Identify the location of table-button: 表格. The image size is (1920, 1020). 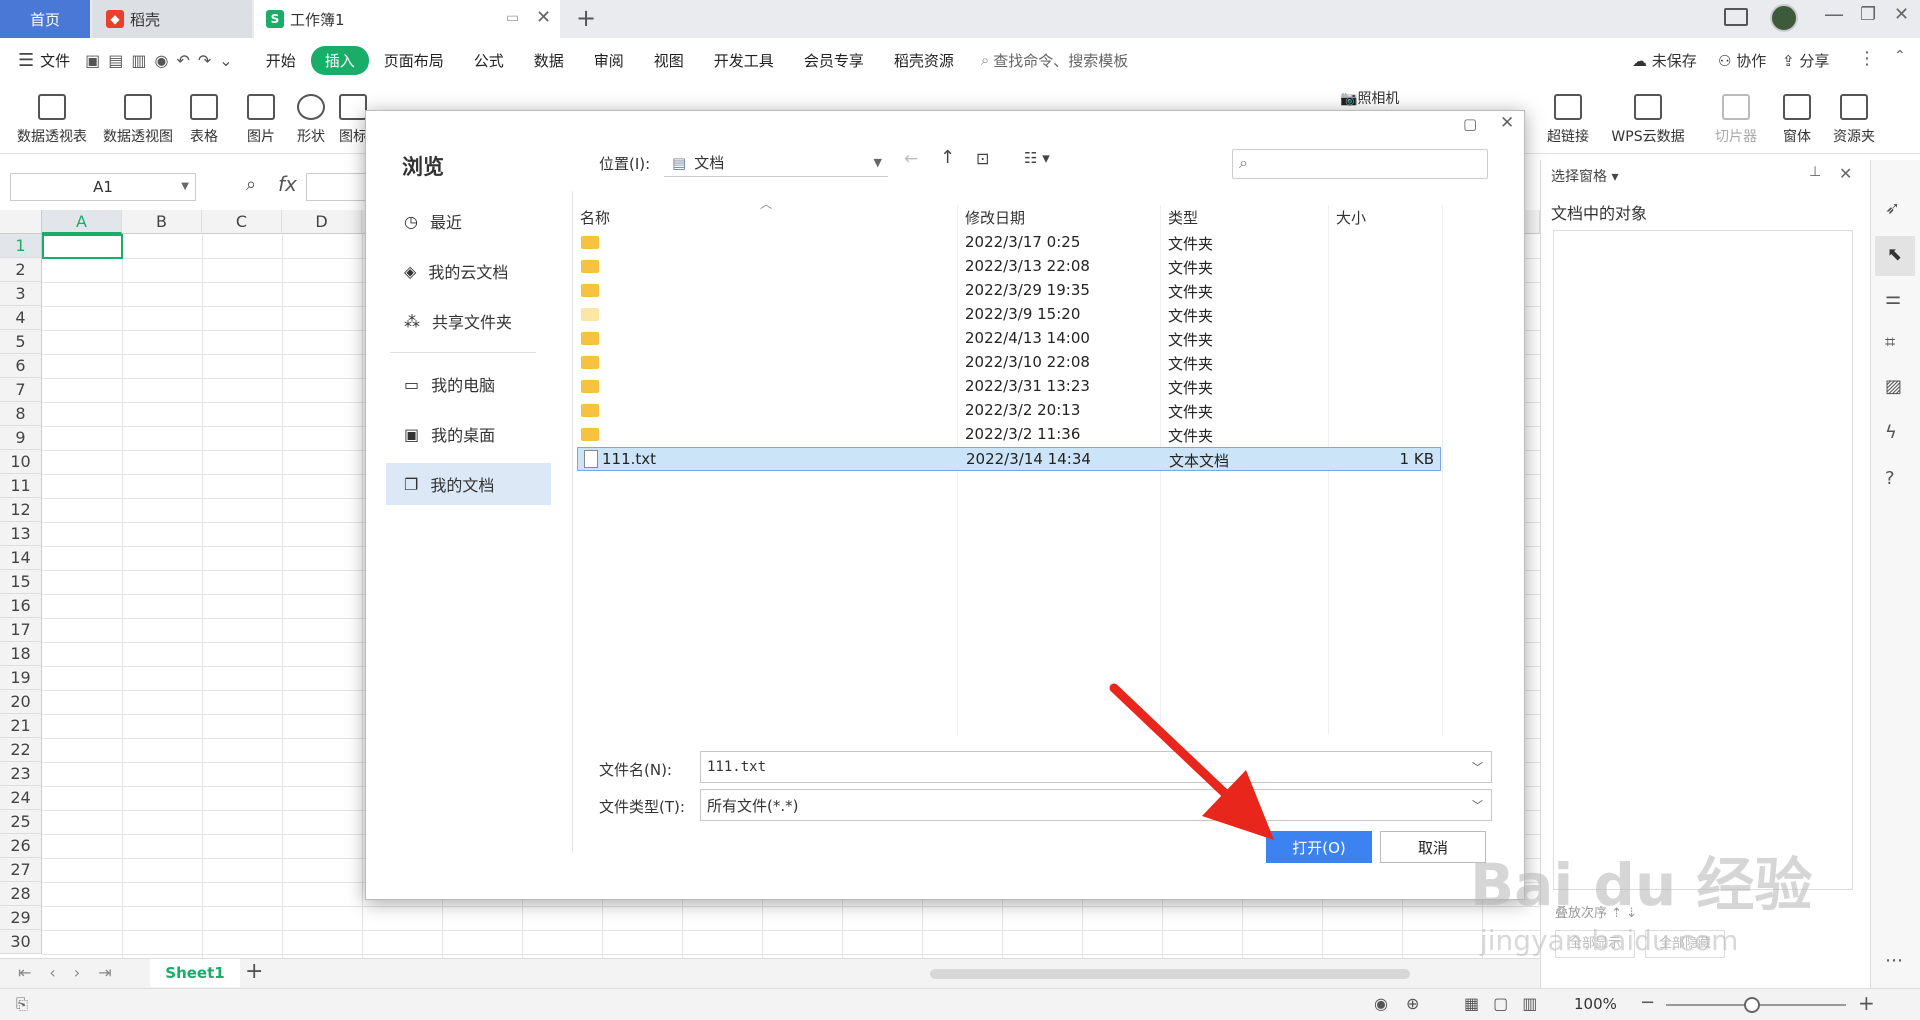
(204, 117).